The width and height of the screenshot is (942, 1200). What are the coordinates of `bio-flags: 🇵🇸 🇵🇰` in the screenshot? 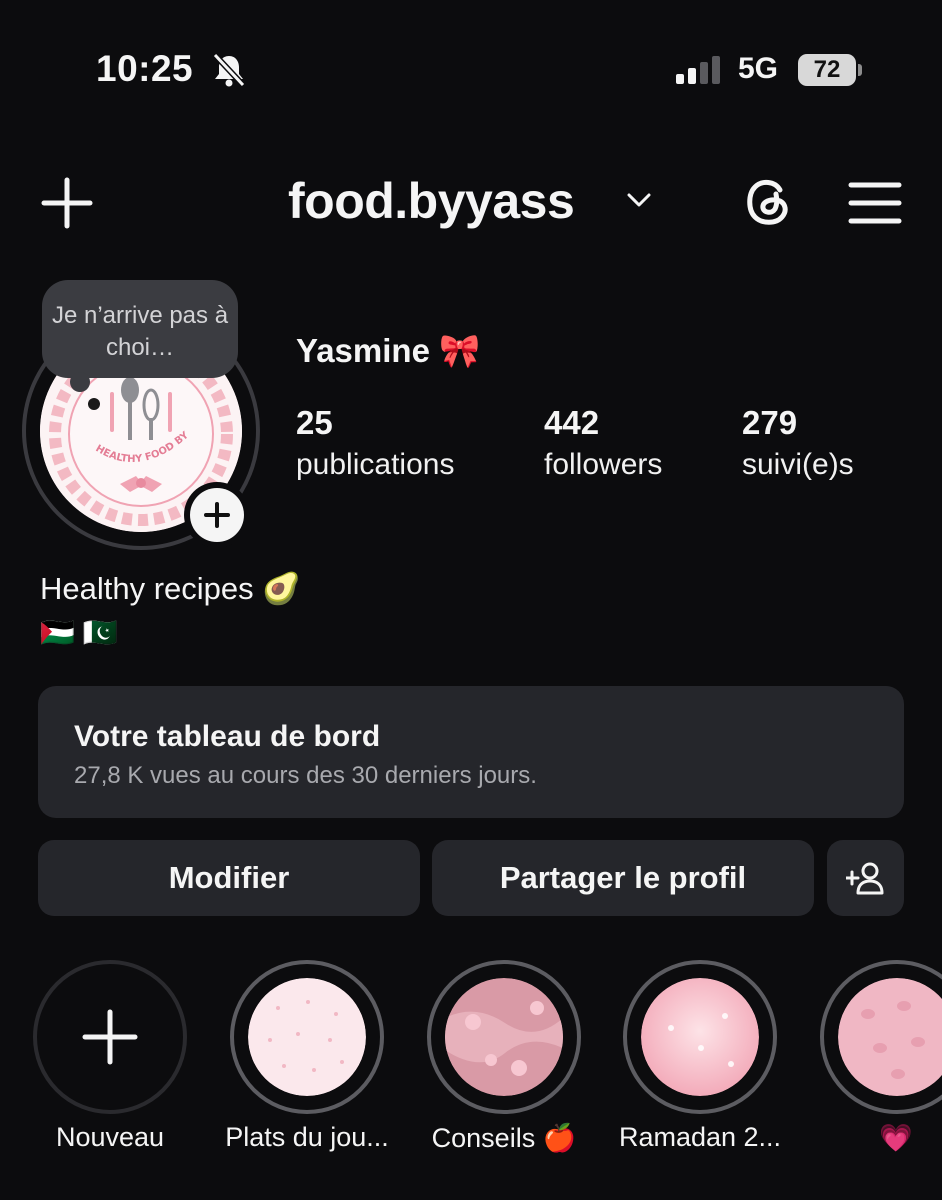 It's located at (79, 632).